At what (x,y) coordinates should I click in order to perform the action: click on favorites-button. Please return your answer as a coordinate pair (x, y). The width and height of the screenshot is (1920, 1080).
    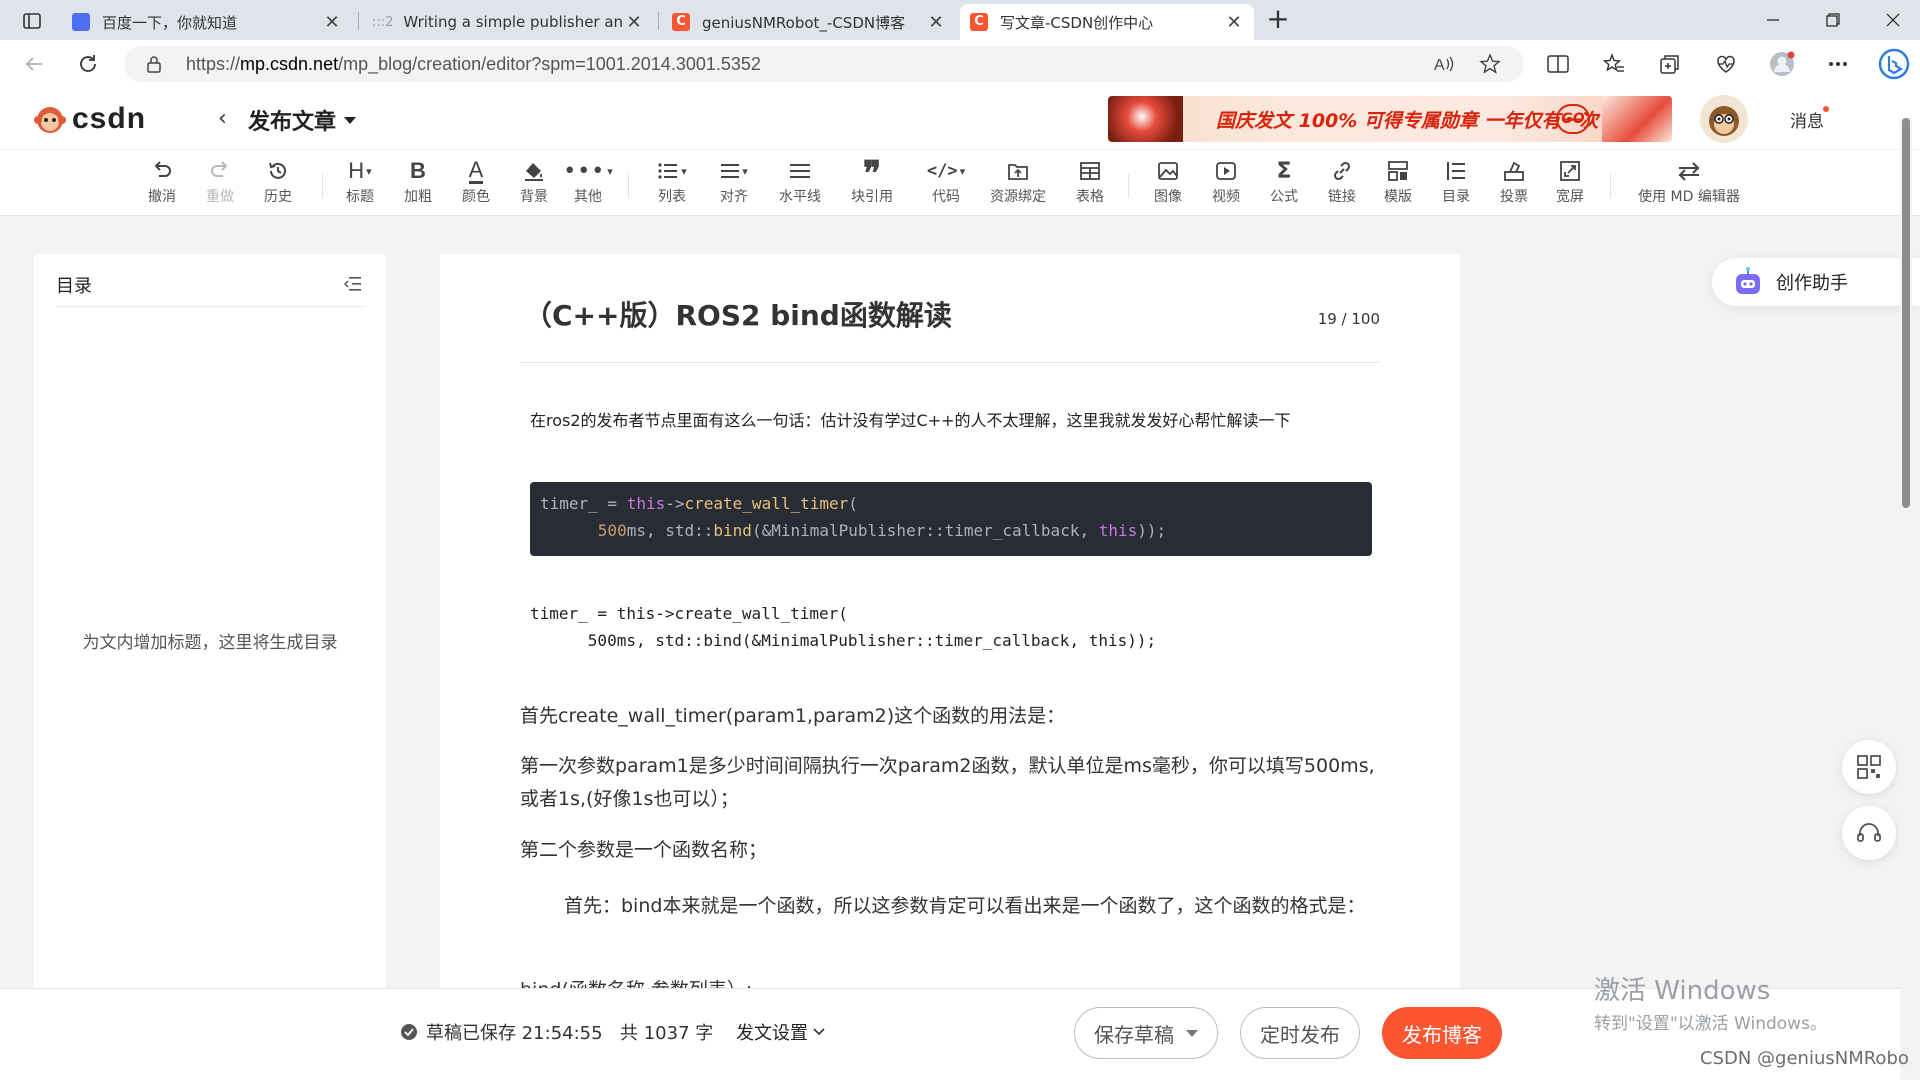
    Looking at the image, I should click on (1614, 64).